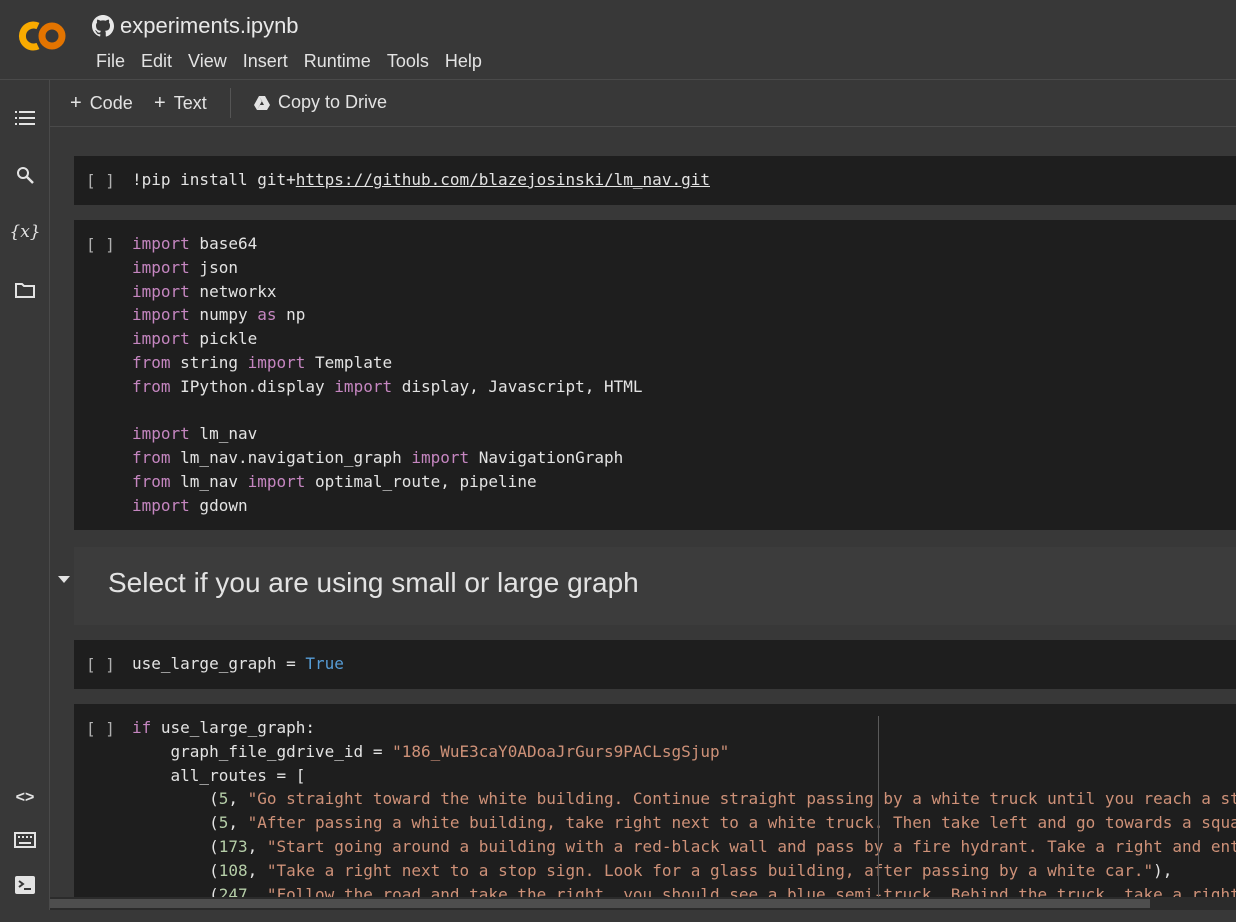 The height and width of the screenshot is (922, 1236). I want to click on menu-help: Help, so click(463, 61).